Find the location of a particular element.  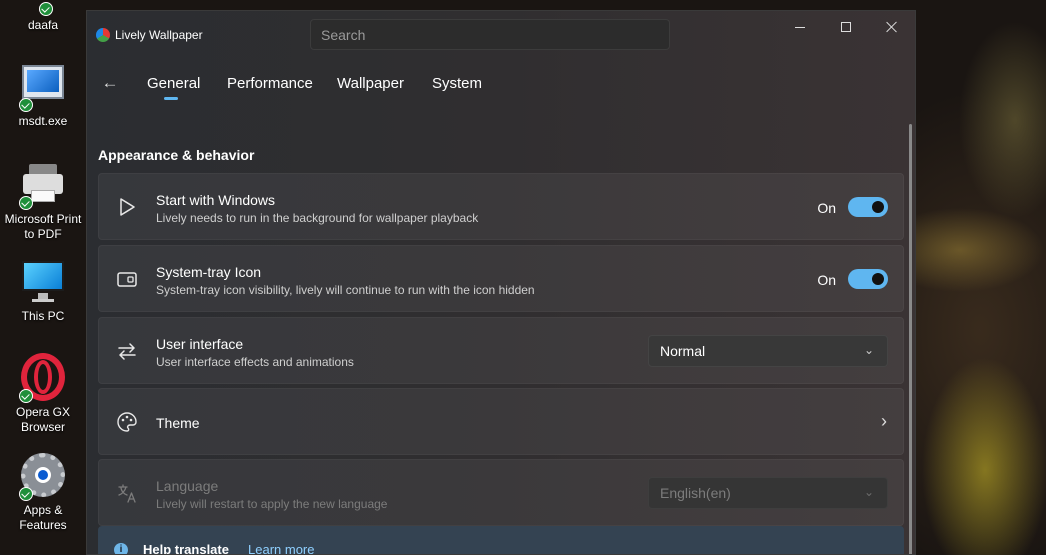

setting-title: Theme is located at coordinates (178, 423).